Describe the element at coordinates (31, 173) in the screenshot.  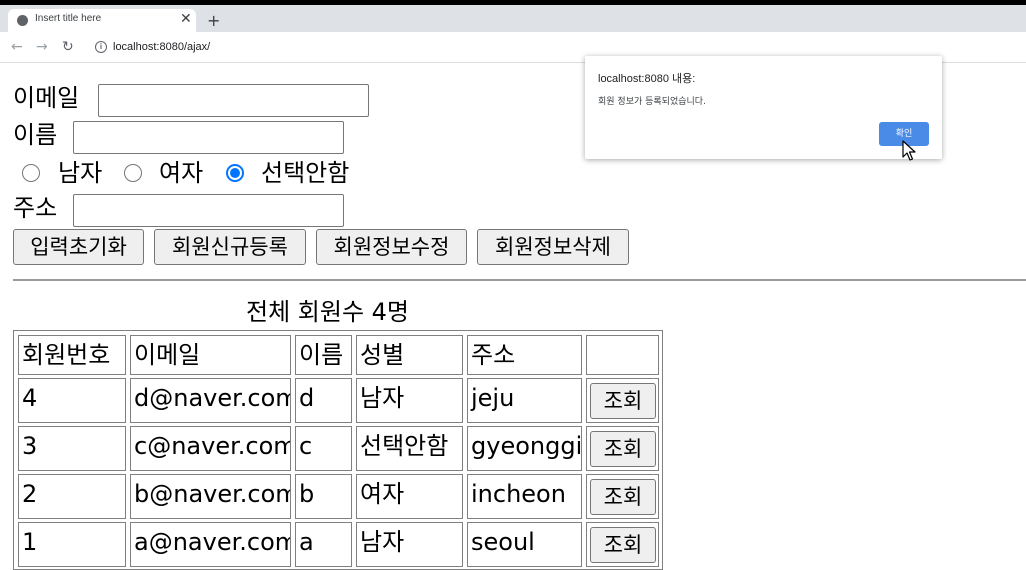
I see `gender-radio-male` at that location.